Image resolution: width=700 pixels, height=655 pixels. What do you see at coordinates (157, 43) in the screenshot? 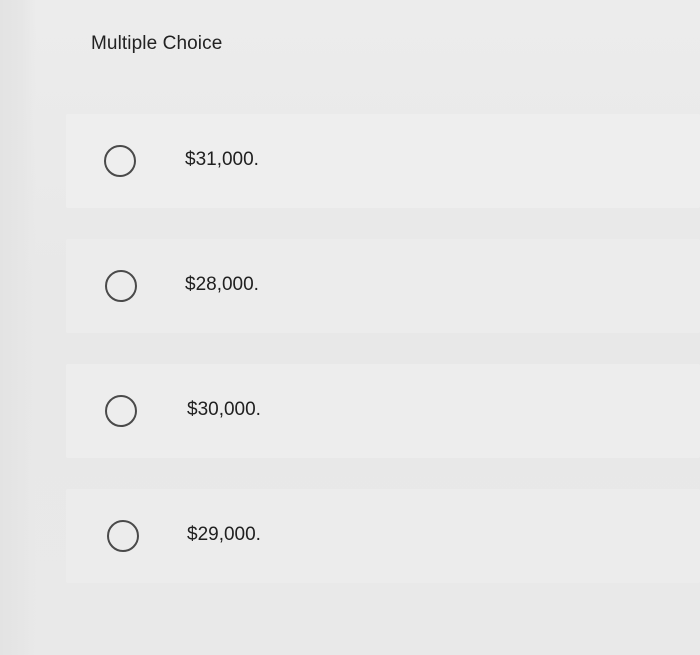
I see `question-title: Multiple Choice` at bounding box center [157, 43].